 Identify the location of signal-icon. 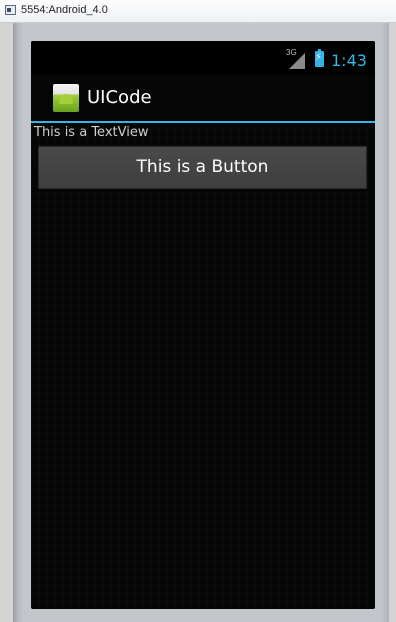
(297, 61).